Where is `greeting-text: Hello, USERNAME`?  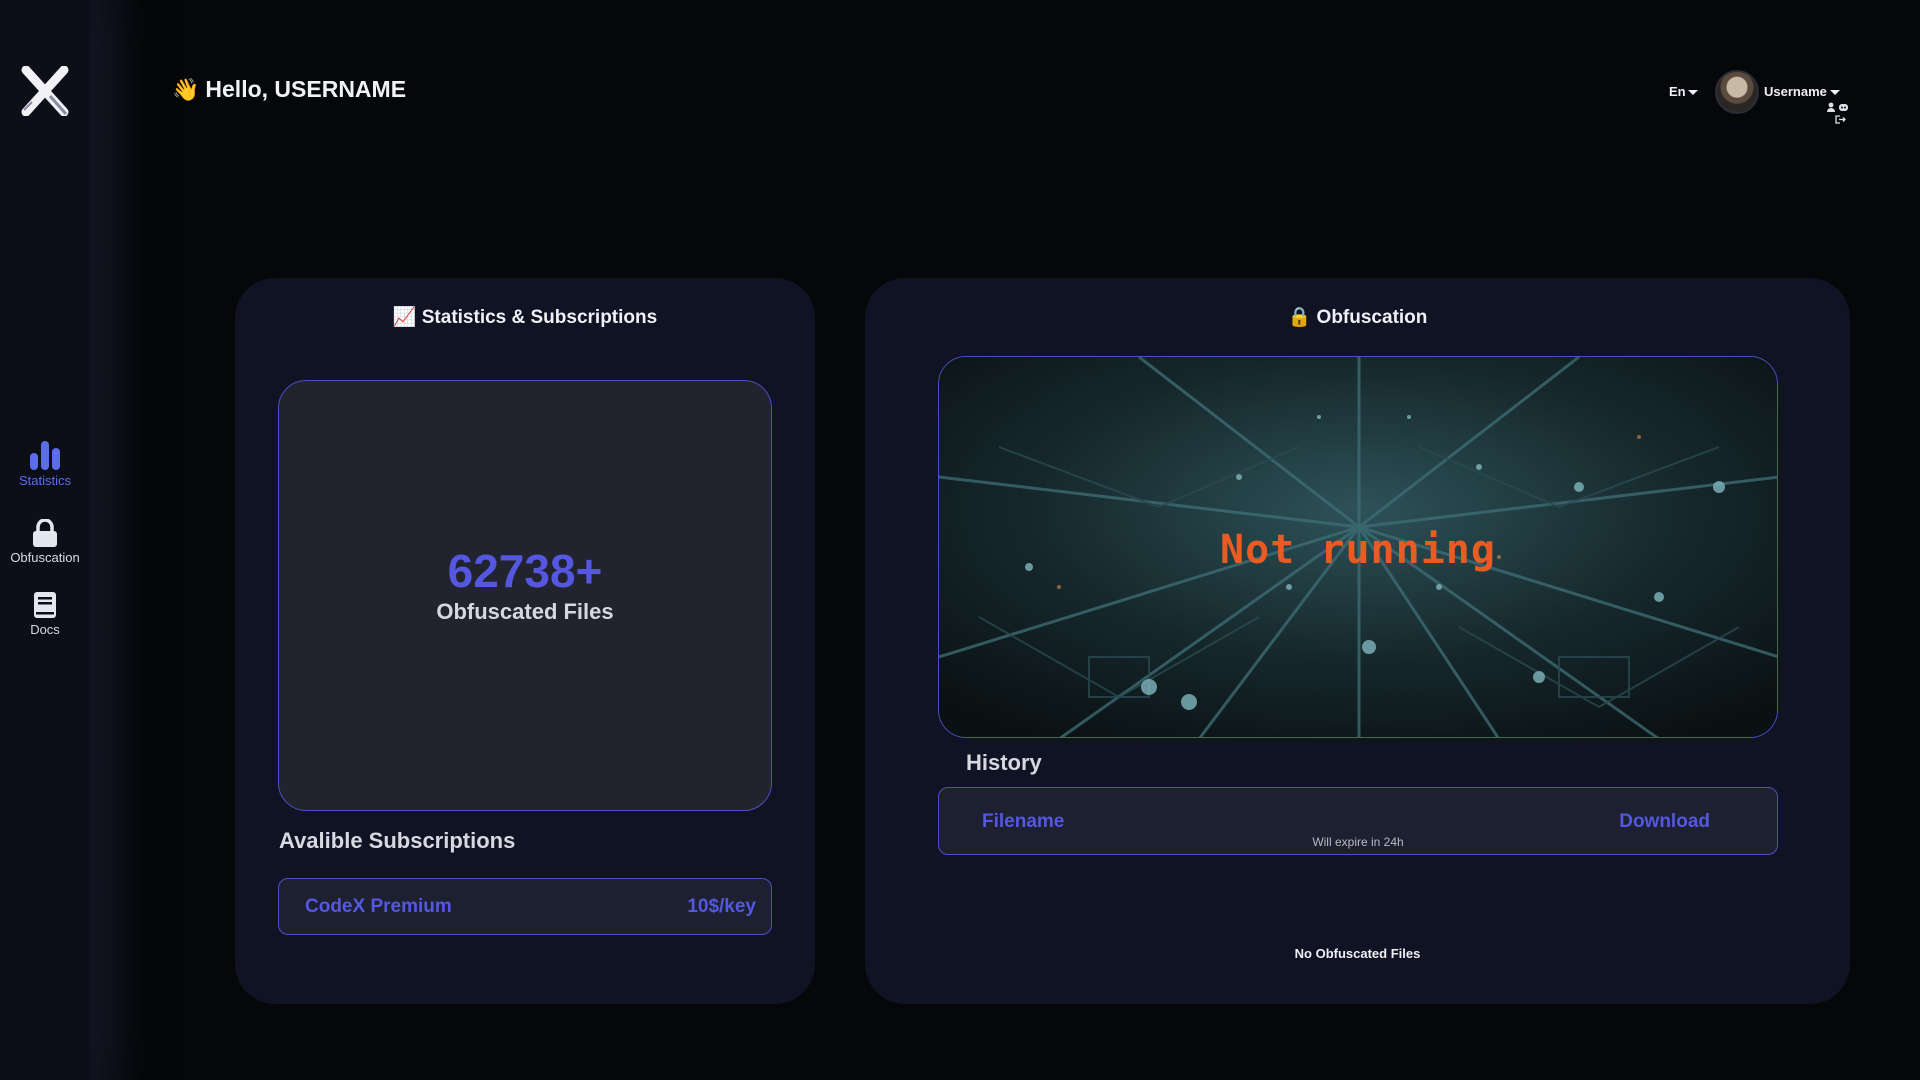
greeting-text: Hello, USERNAME is located at coordinates (306, 89).